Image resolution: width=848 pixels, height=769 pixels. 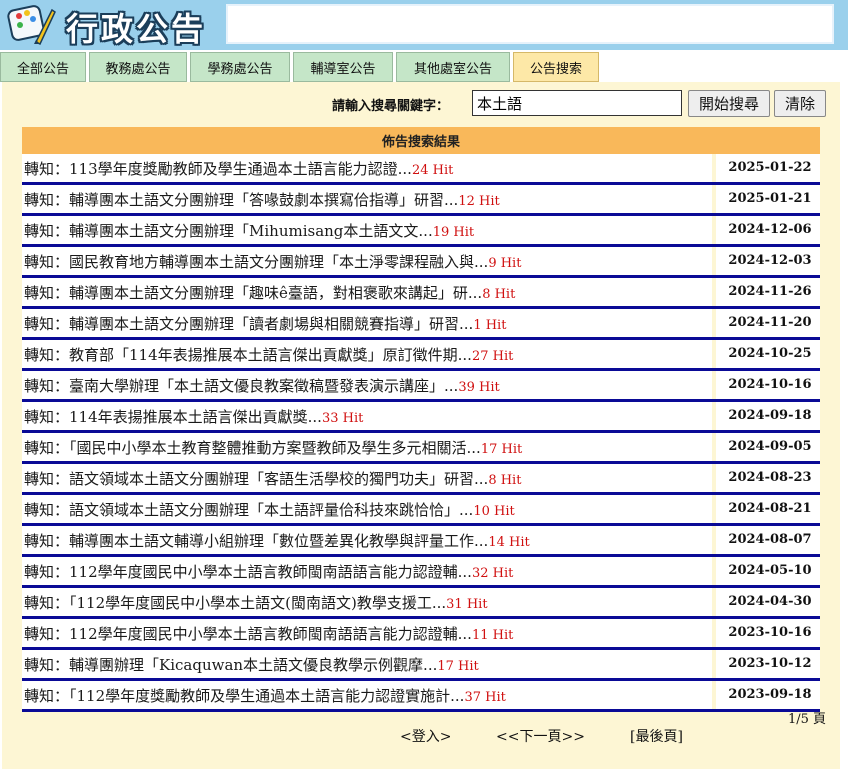 What do you see at coordinates (768, 664) in the screenshot?
I see `announcement-date: 2023-10-12` at bounding box center [768, 664].